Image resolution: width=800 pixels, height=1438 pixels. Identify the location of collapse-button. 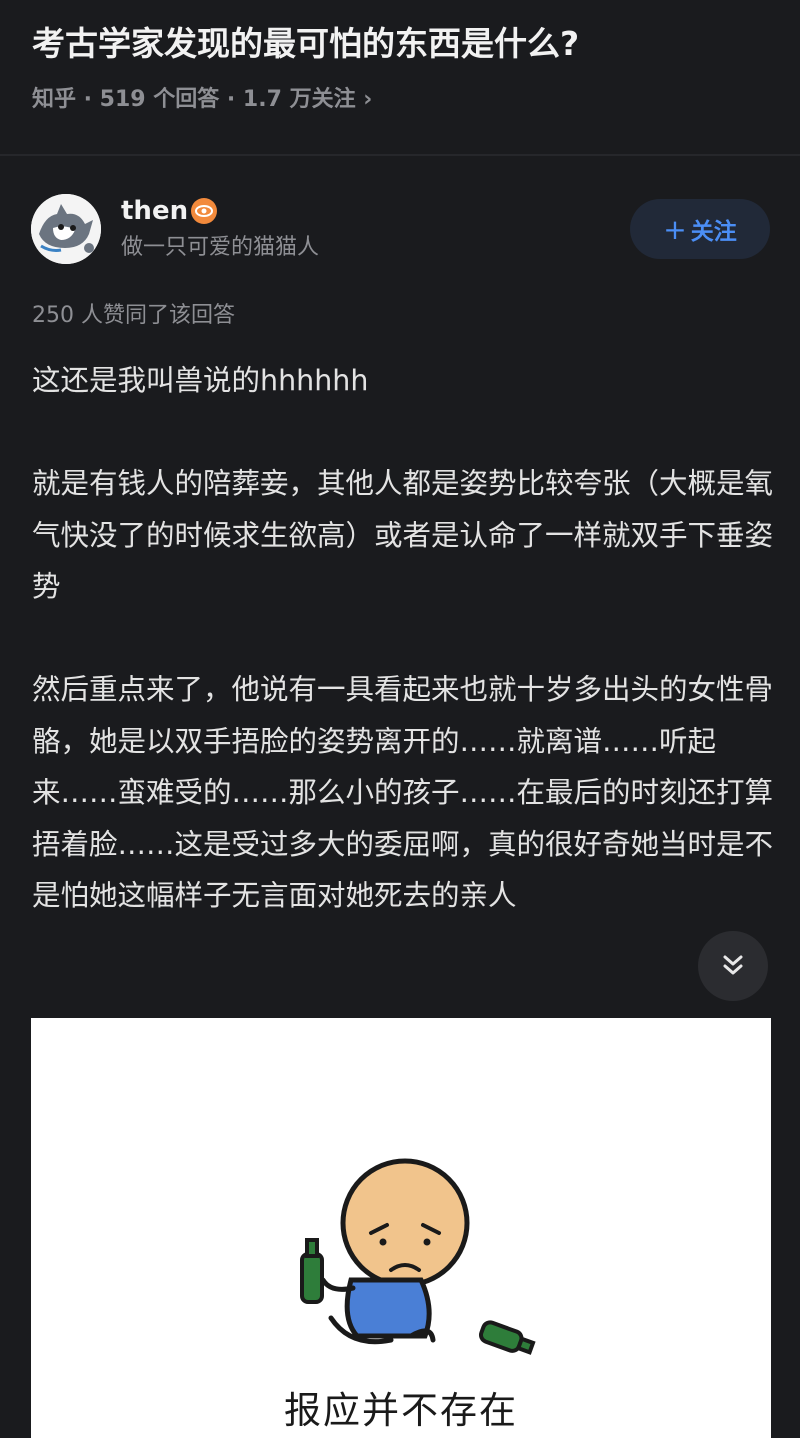
(733, 966).